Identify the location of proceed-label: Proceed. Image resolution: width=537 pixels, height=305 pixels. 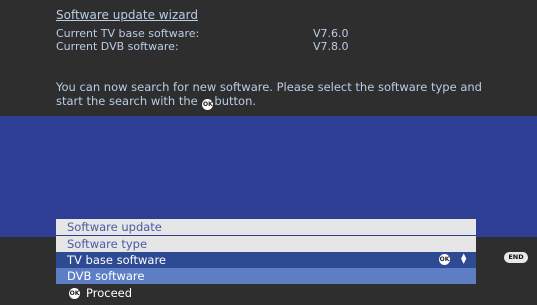
(109, 293).